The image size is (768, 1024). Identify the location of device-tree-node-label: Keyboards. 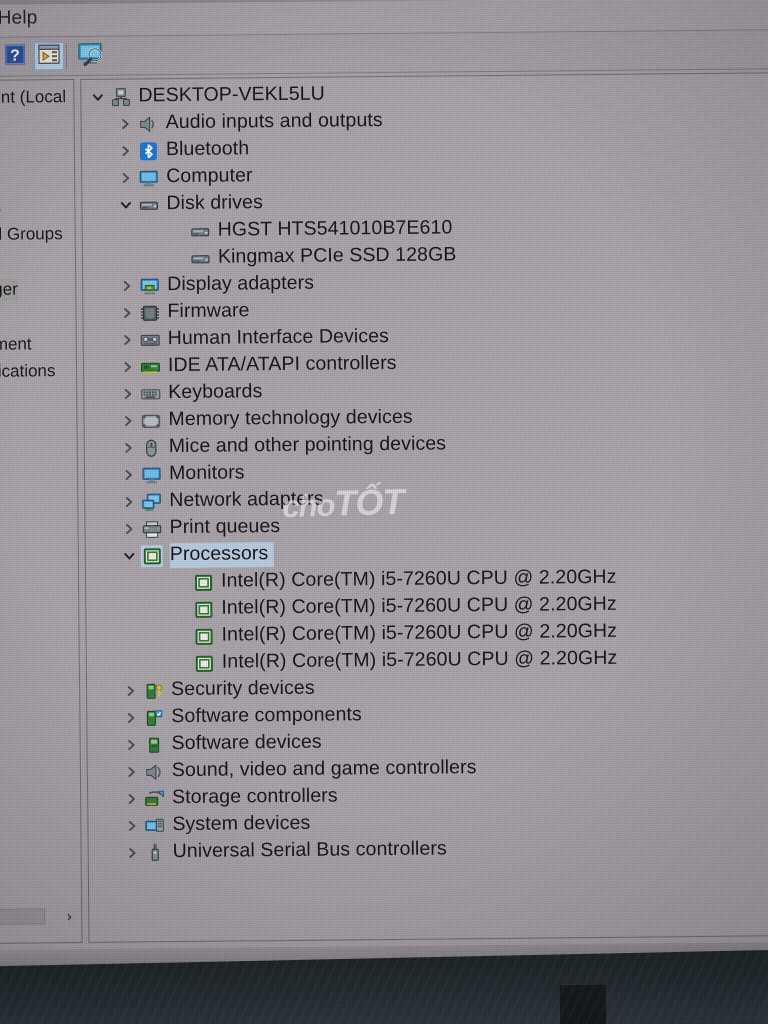
(215, 392).